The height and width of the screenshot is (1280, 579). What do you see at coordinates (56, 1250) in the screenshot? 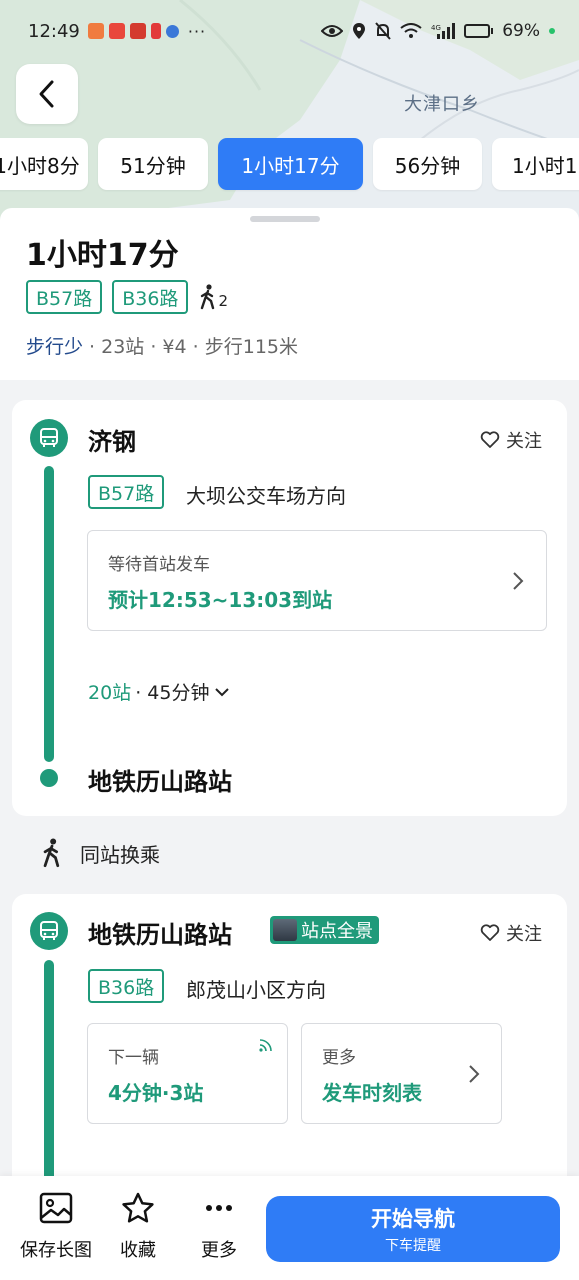
I see `save-image-label: 保存长图` at bounding box center [56, 1250].